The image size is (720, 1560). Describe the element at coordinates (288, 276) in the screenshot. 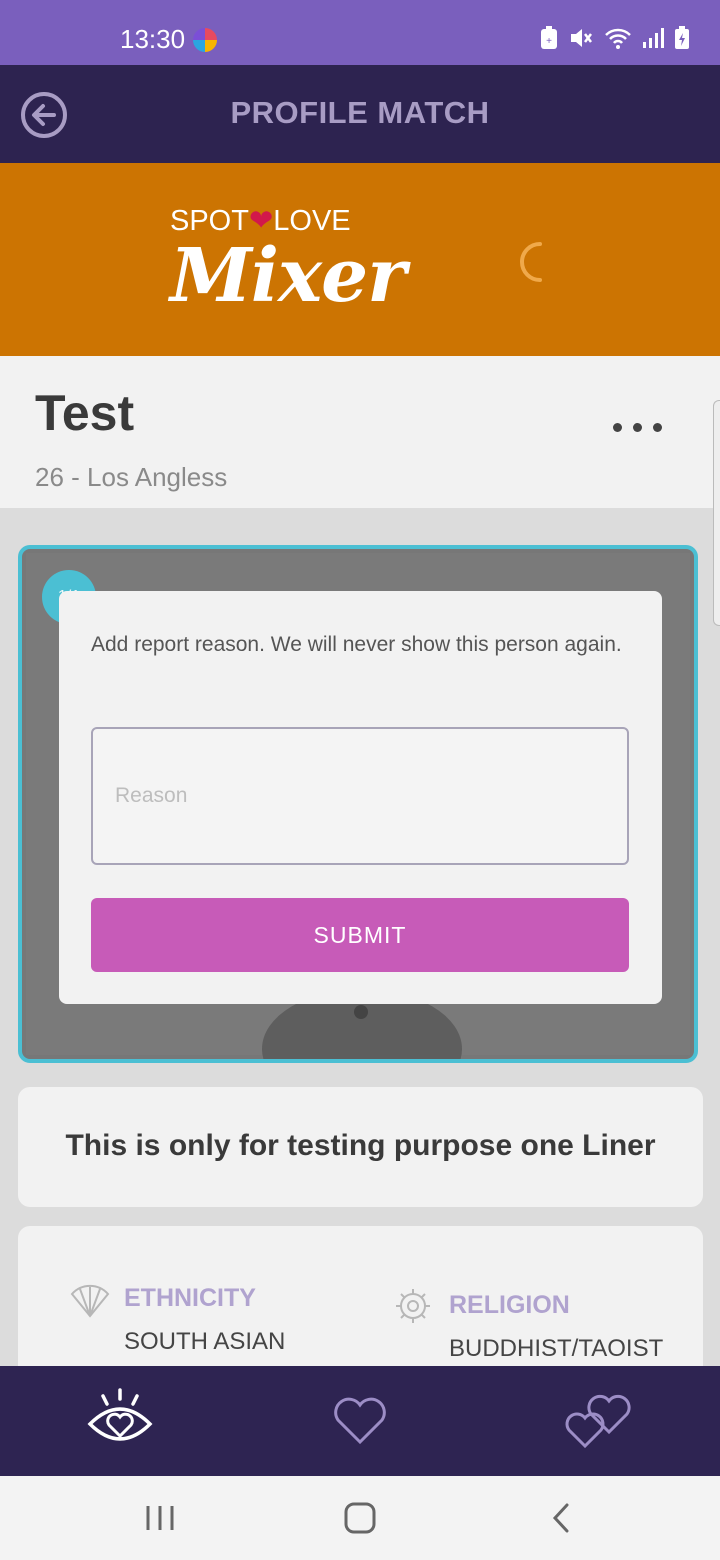

I see `brand-wordmark-main: Mixer` at that location.